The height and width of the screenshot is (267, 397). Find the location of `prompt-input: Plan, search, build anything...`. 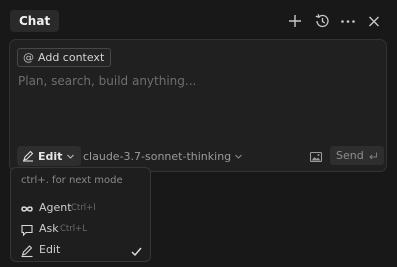

prompt-input: Plan, search, build anything... is located at coordinates (107, 81).